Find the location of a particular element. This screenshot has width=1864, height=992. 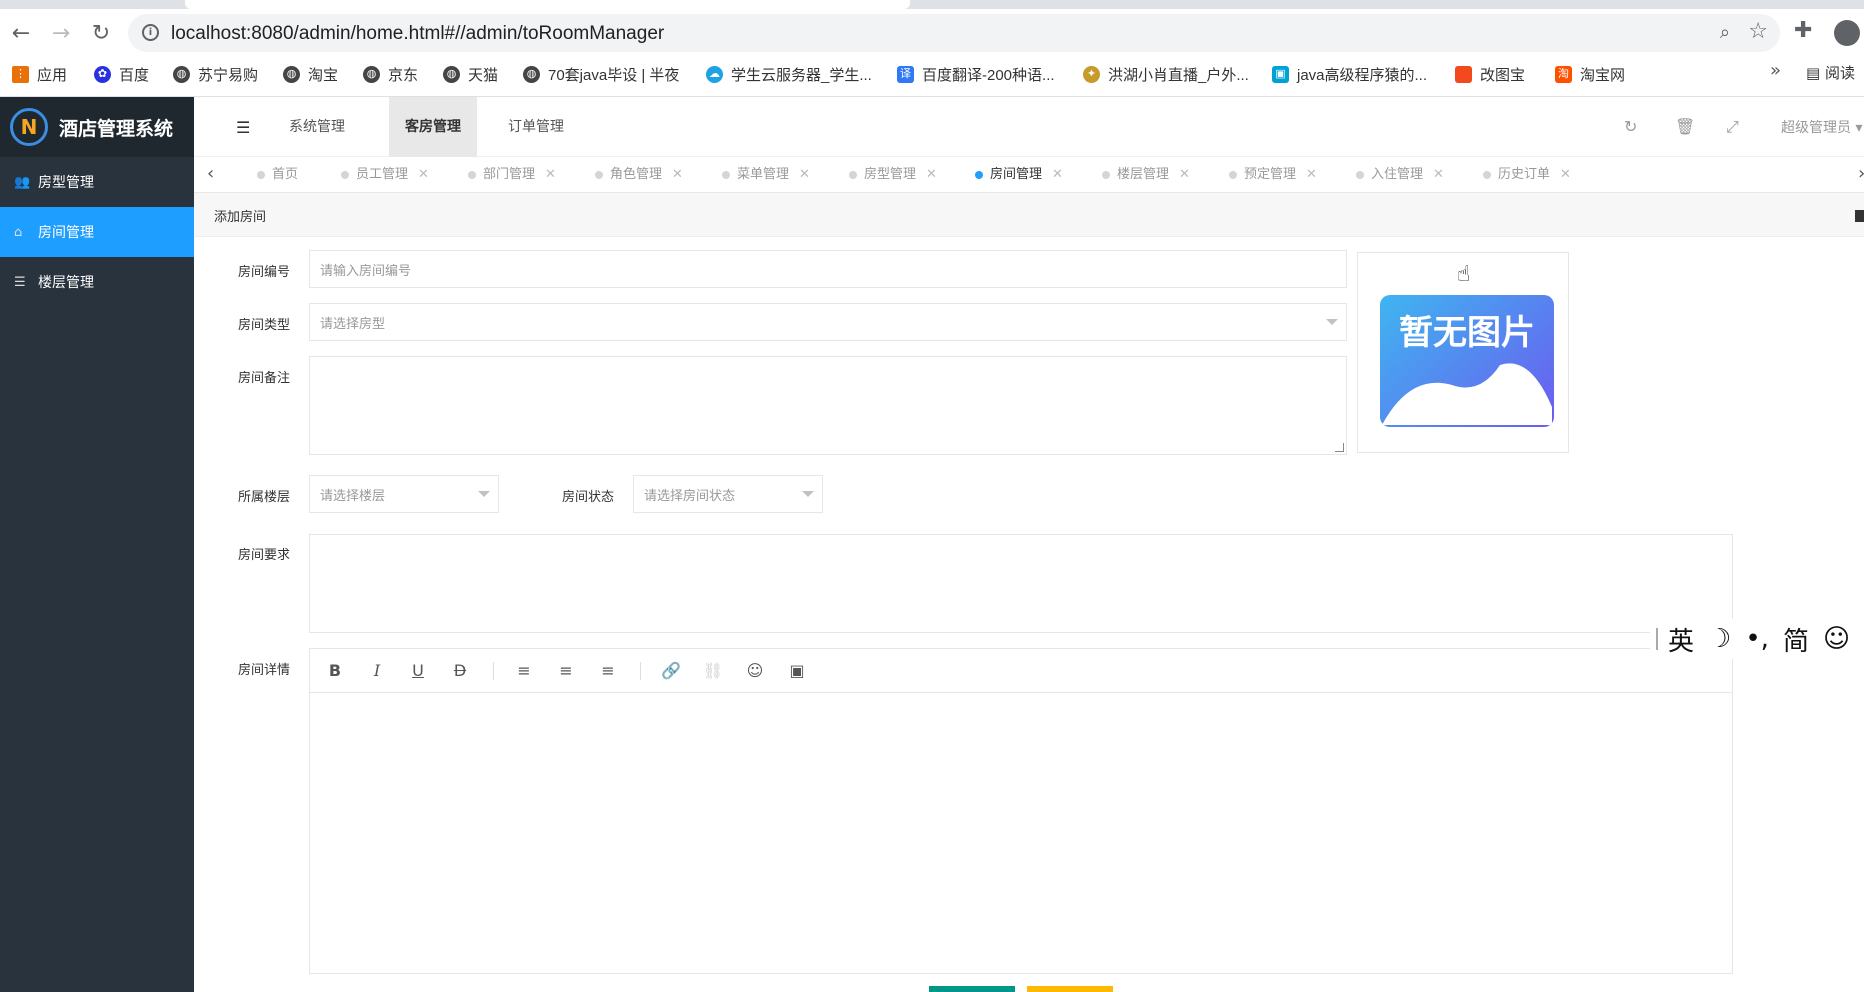

bookmark-star-icon: ☆ is located at coordinates (1758, 31).